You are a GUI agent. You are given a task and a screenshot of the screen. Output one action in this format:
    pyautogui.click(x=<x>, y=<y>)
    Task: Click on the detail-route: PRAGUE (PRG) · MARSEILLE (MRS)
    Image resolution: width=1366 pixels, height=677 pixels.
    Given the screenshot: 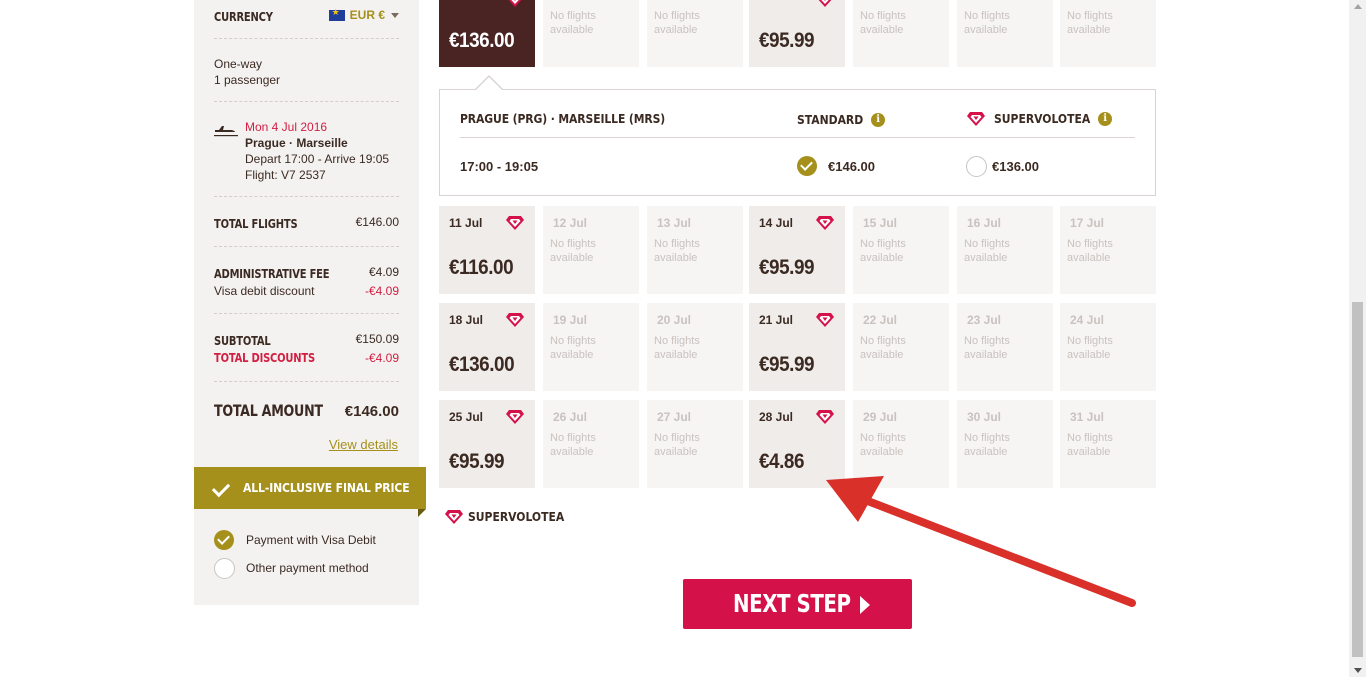 What is the action you would take?
    pyautogui.click(x=563, y=119)
    